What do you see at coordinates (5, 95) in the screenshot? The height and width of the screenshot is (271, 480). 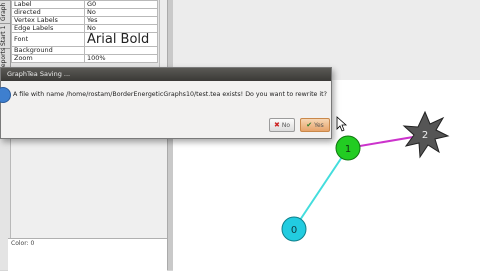 I see `info-icon` at bounding box center [5, 95].